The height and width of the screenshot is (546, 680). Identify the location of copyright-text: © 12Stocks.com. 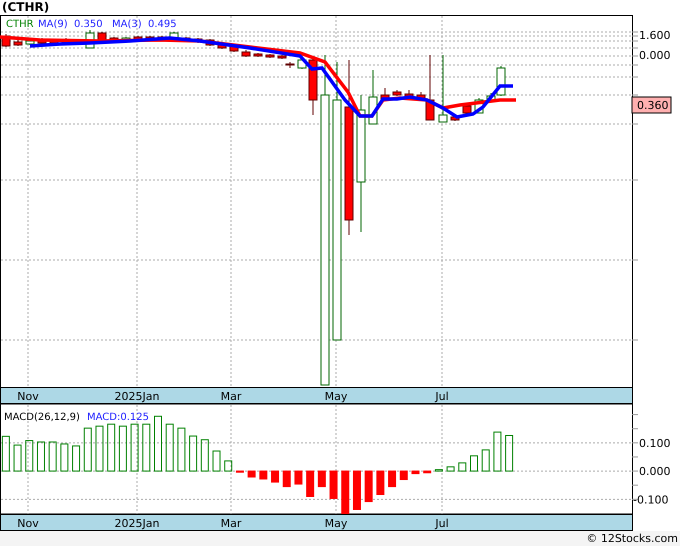
(632, 538).